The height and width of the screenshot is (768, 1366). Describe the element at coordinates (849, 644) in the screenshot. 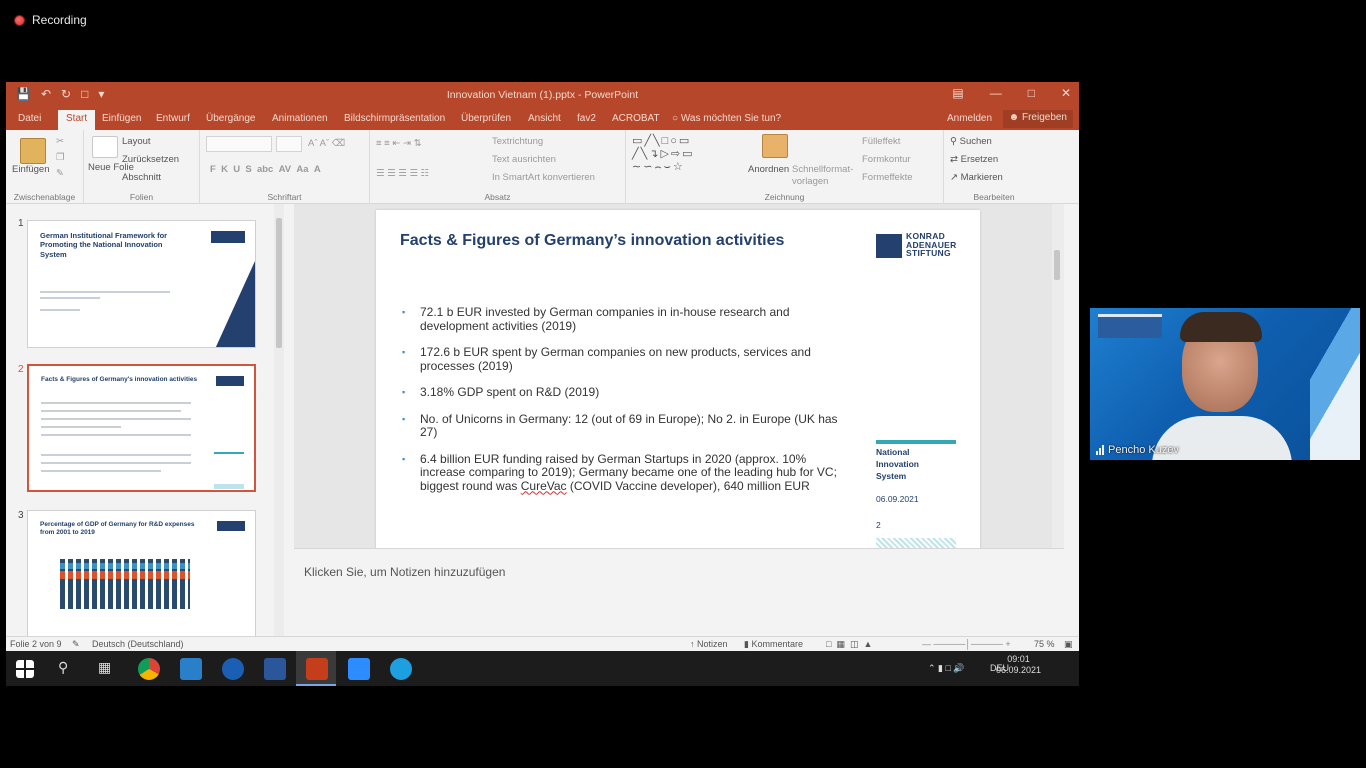

I see `view-buttons: □ ▦ ◫ ▲` at that location.